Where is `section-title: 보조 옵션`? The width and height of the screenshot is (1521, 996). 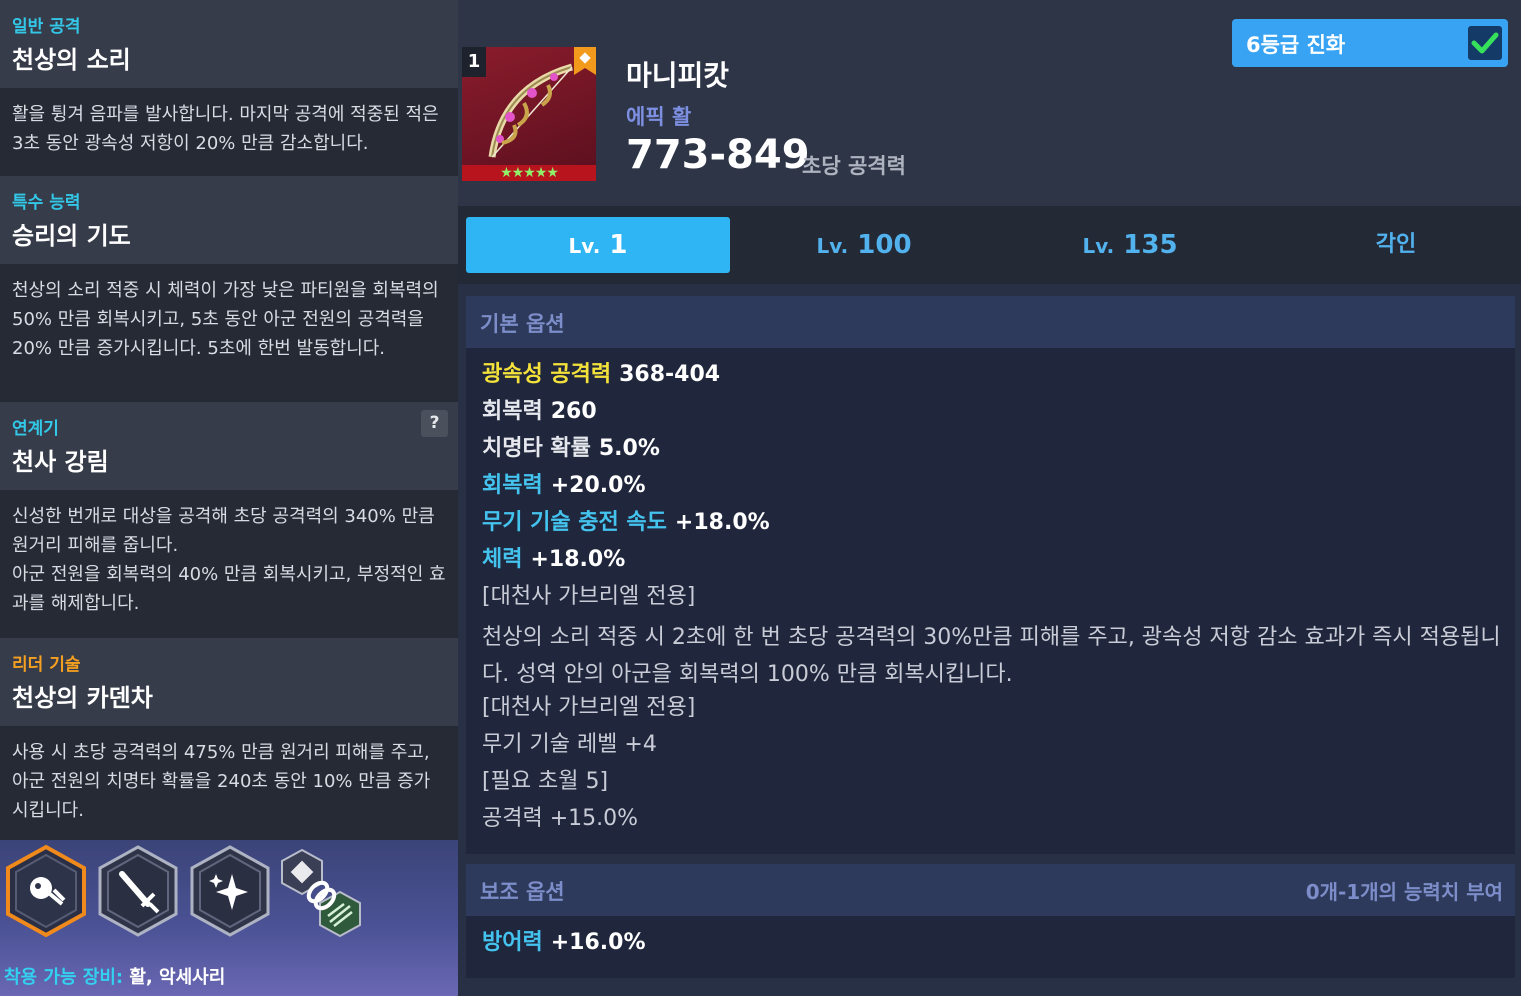 section-title: 보조 옵션 is located at coordinates (522, 892).